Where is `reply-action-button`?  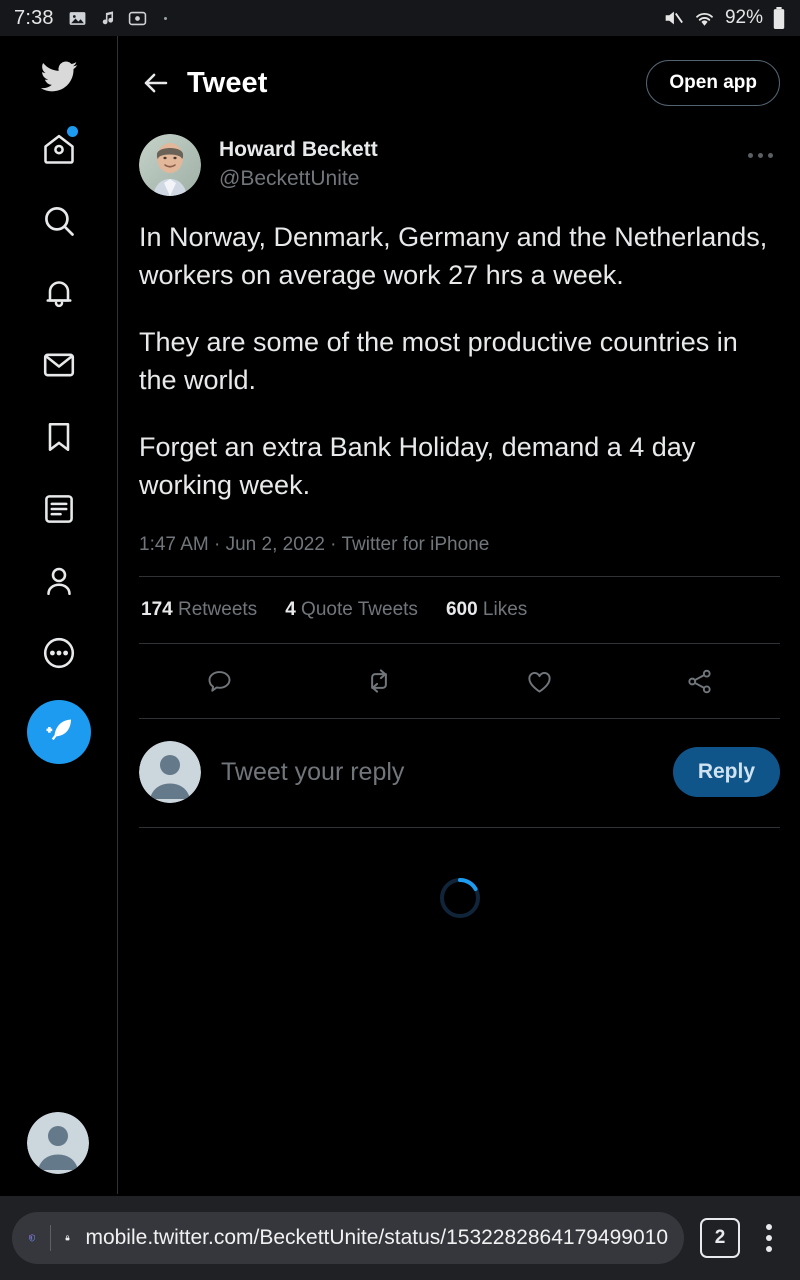
reply-action-button is located at coordinates (219, 681).